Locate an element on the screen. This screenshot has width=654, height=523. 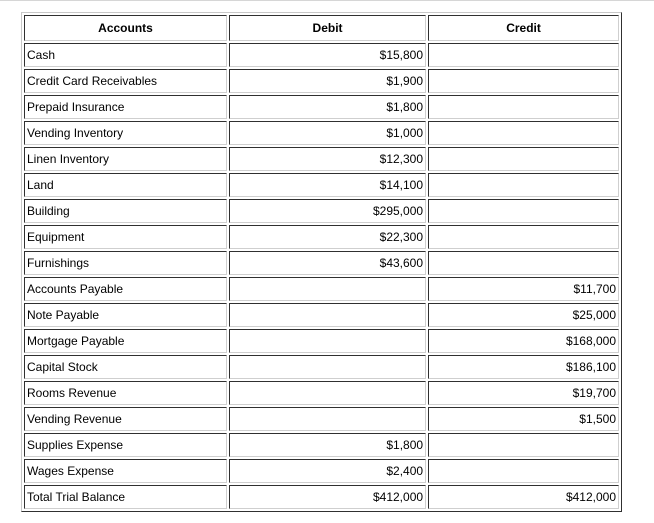
debit-cell: $15,800 is located at coordinates (328, 55).